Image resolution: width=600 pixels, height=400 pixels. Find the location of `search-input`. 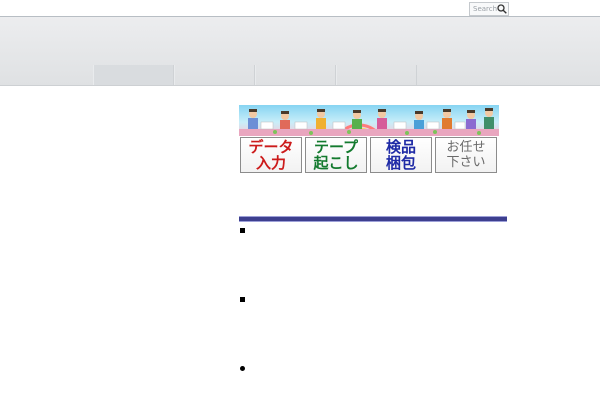

search-input is located at coordinates (483, 9).